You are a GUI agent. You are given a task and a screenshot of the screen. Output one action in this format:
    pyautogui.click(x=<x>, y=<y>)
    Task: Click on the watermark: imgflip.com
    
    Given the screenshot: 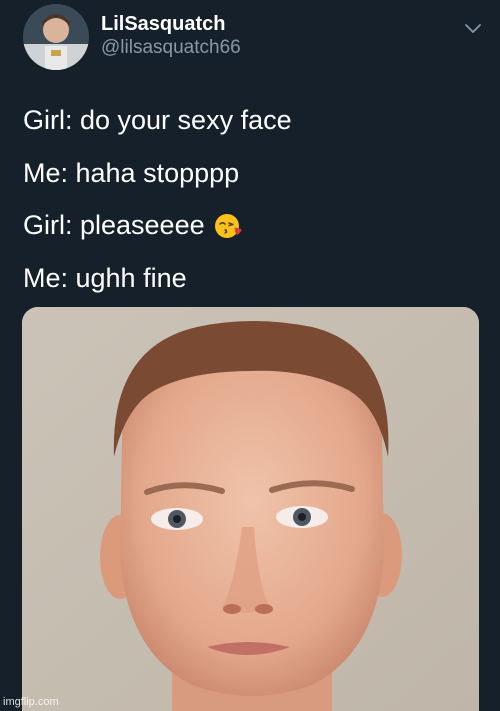 What is the action you would take?
    pyautogui.click(x=31, y=702)
    